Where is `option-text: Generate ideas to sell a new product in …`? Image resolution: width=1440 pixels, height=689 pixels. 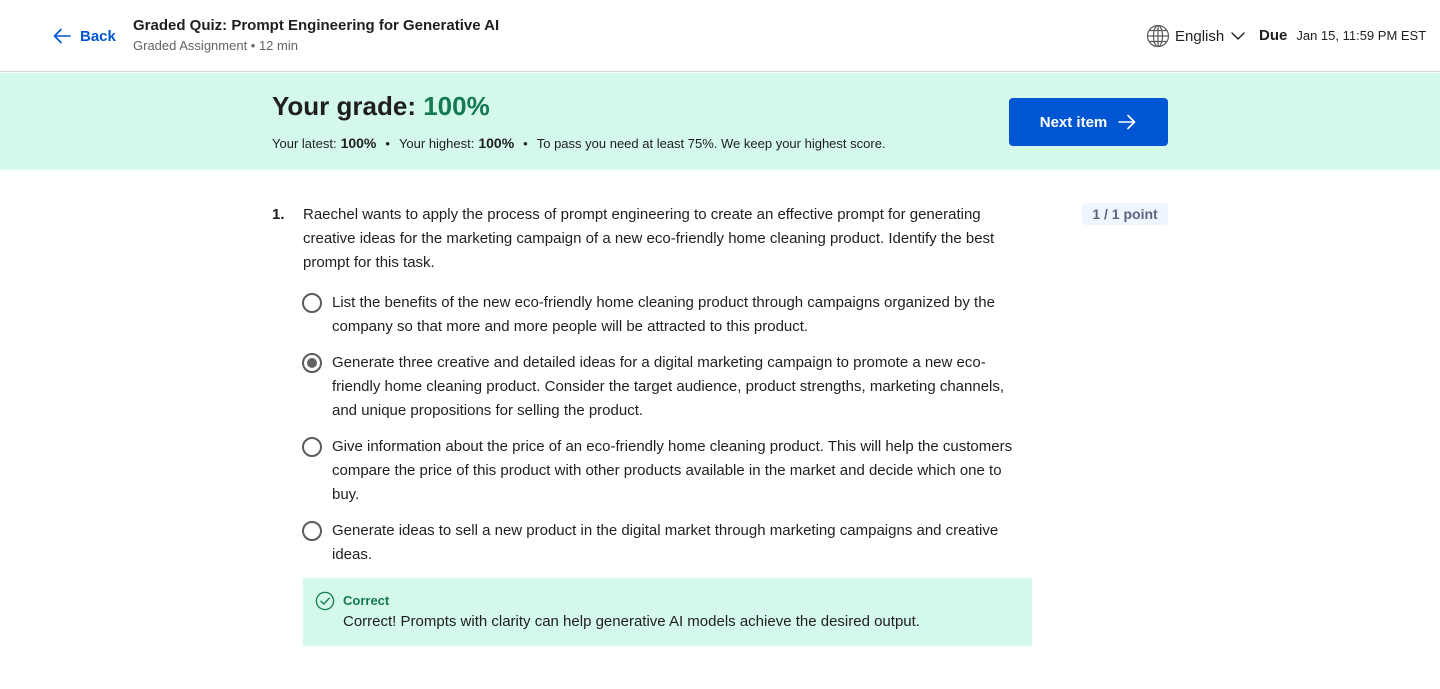 option-text: Generate ideas to sell a new product in … is located at coordinates (665, 542).